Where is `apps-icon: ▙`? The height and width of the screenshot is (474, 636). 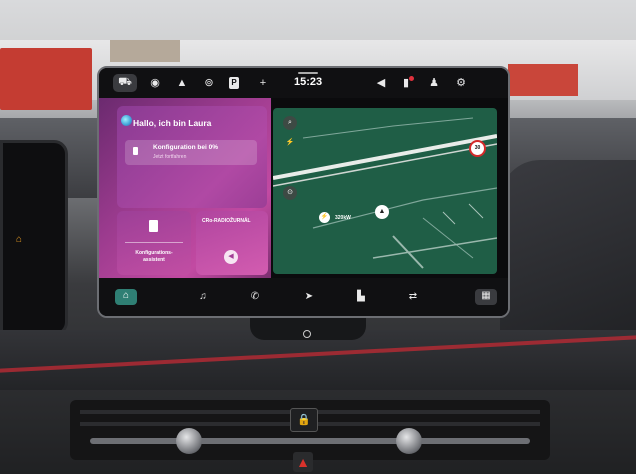
apps-icon: ▙ is located at coordinates (361, 297).